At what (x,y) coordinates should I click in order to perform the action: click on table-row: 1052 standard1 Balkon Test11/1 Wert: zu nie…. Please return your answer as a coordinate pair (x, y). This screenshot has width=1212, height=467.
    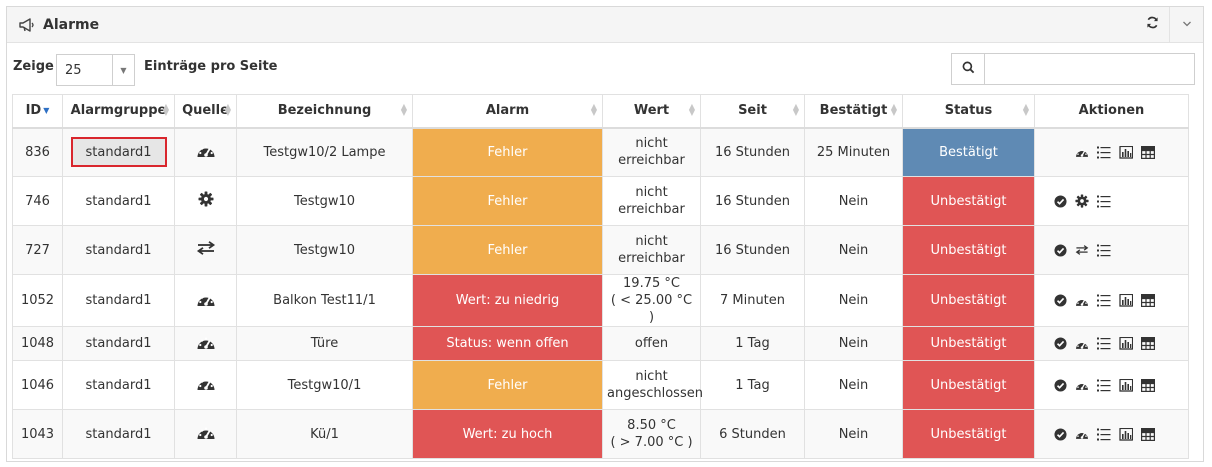
    Looking at the image, I should click on (600, 300).